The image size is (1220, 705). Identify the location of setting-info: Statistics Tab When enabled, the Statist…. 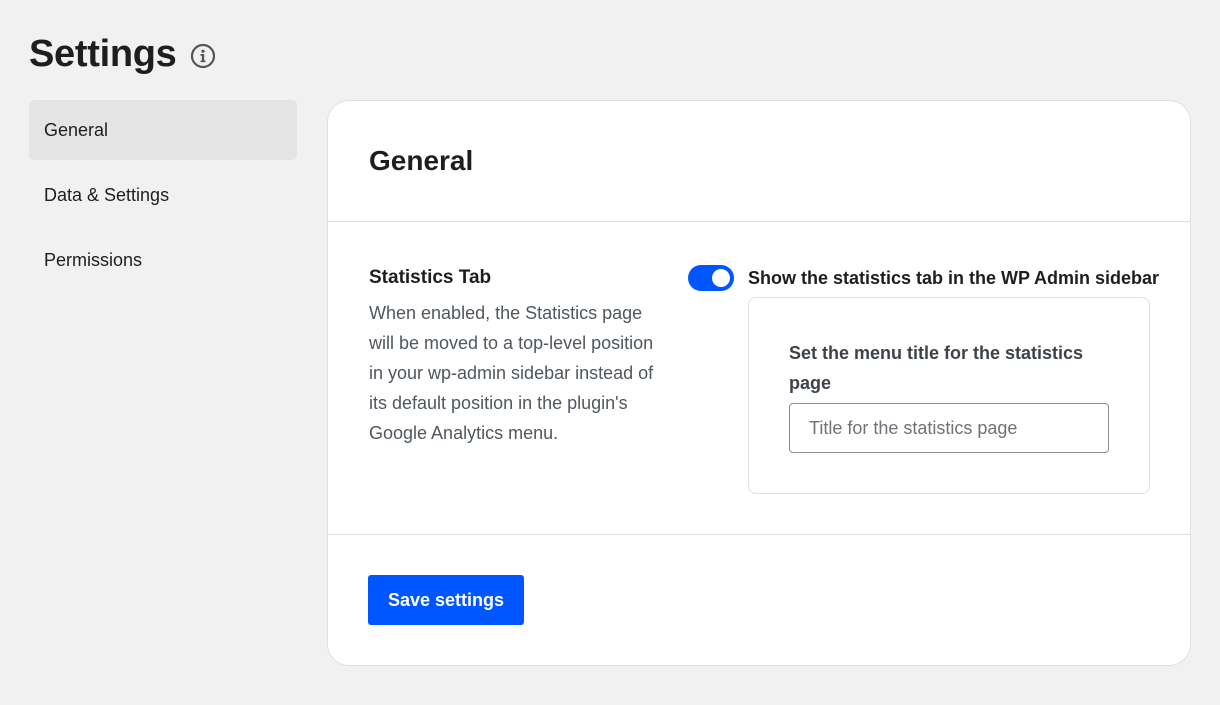
(514, 356).